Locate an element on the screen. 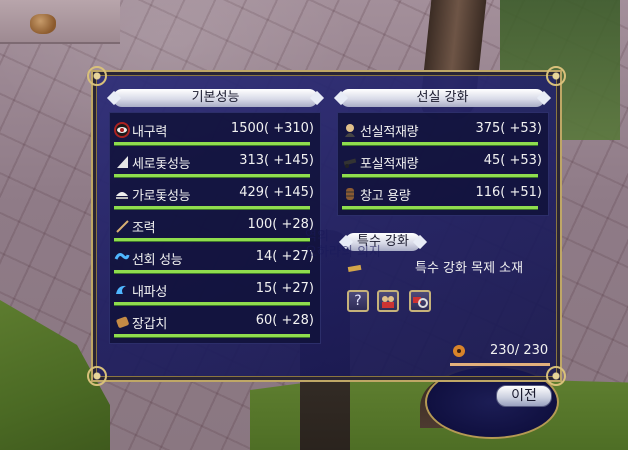 This screenshot has height=450, width=628. stat-label: 내구력 is located at coordinates (149, 132).